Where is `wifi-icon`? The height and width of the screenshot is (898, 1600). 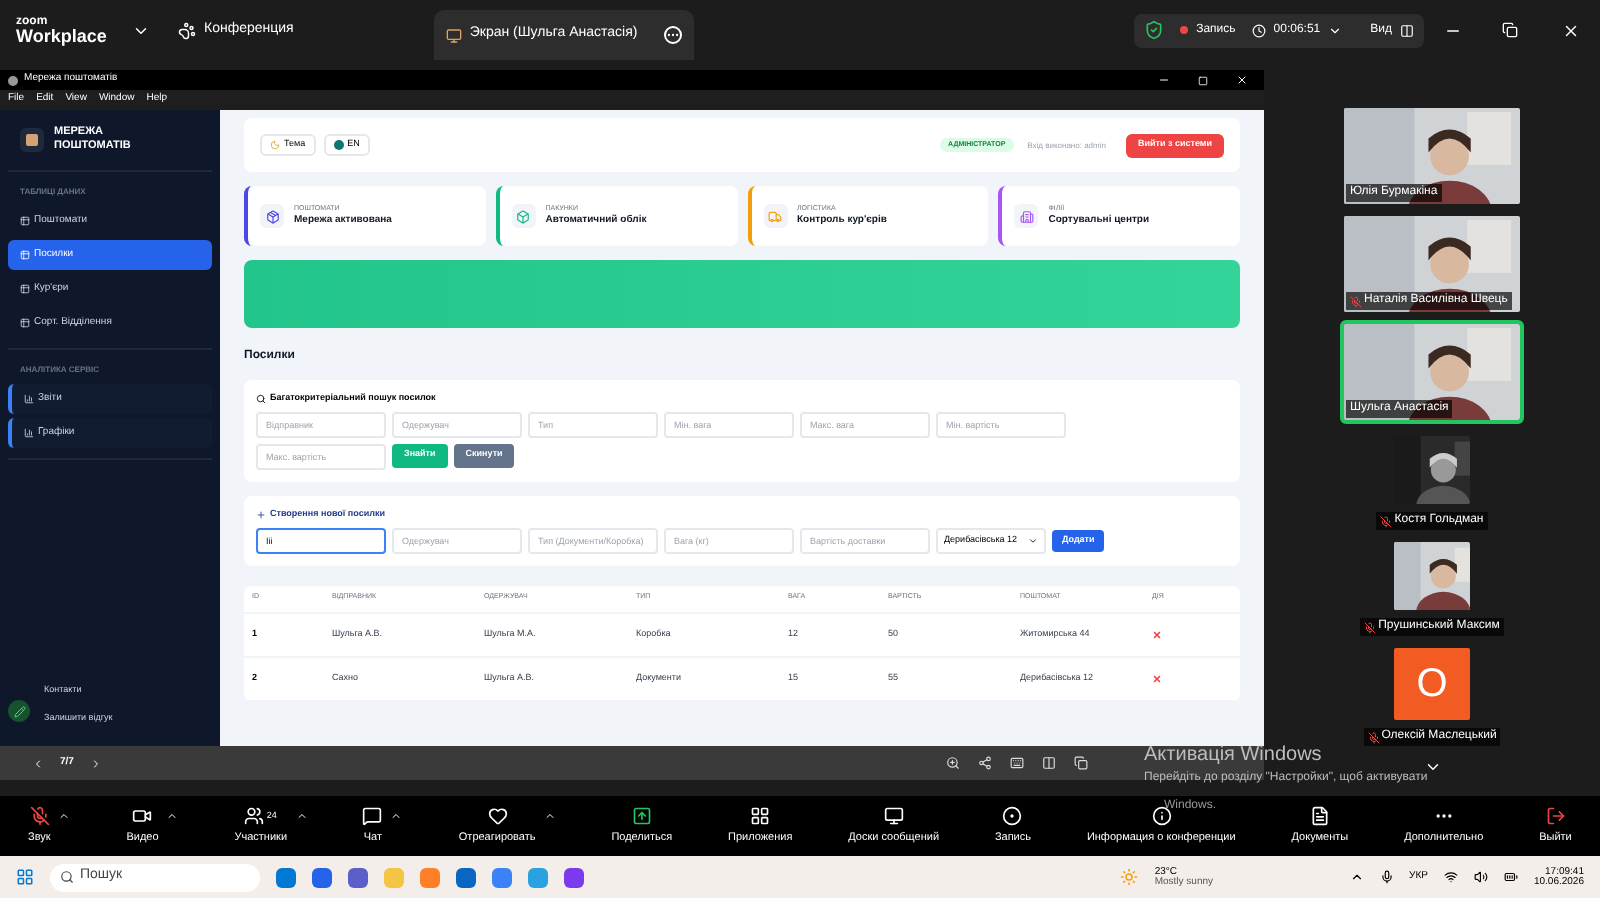
wifi-icon is located at coordinates (1450, 877).